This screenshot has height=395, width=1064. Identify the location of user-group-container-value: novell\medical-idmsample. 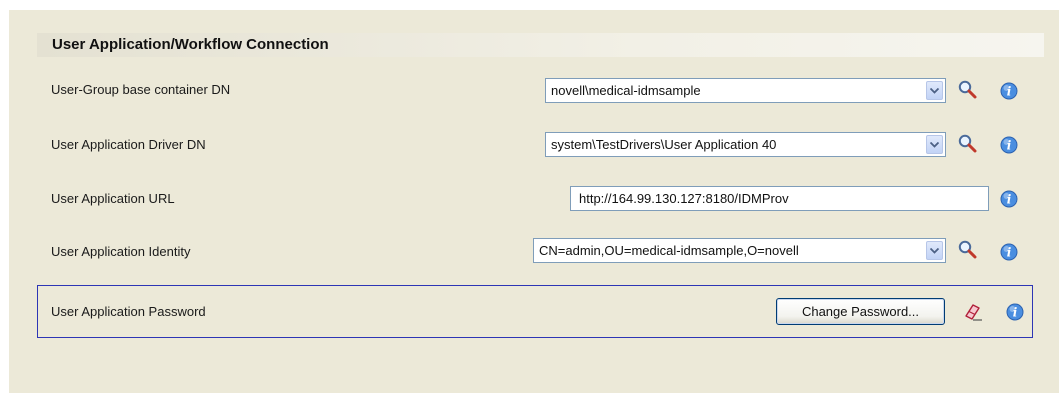
(626, 90).